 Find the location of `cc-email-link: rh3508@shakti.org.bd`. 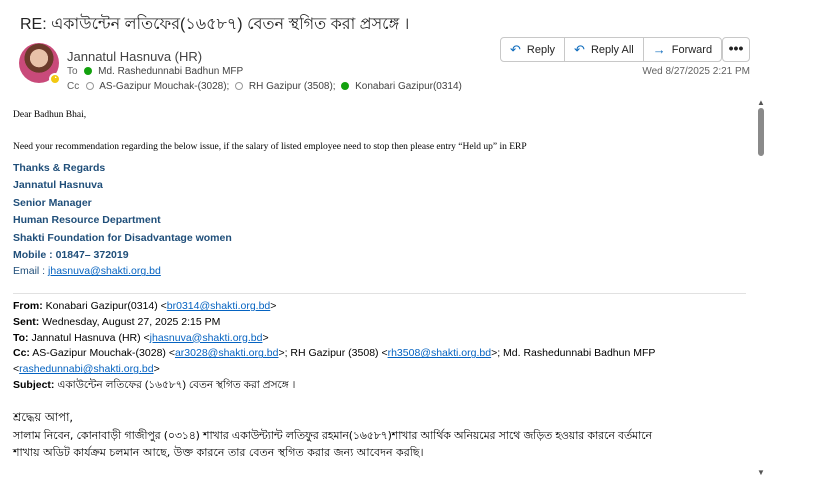

cc-email-link: rh3508@shakti.org.bd is located at coordinates (439, 353).